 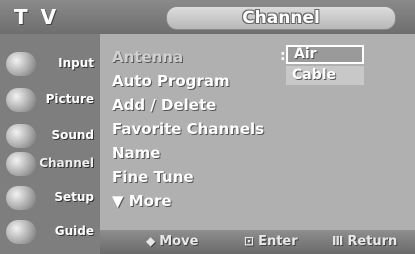 I want to click on menu-item-more: ▼ More, so click(x=212, y=202).